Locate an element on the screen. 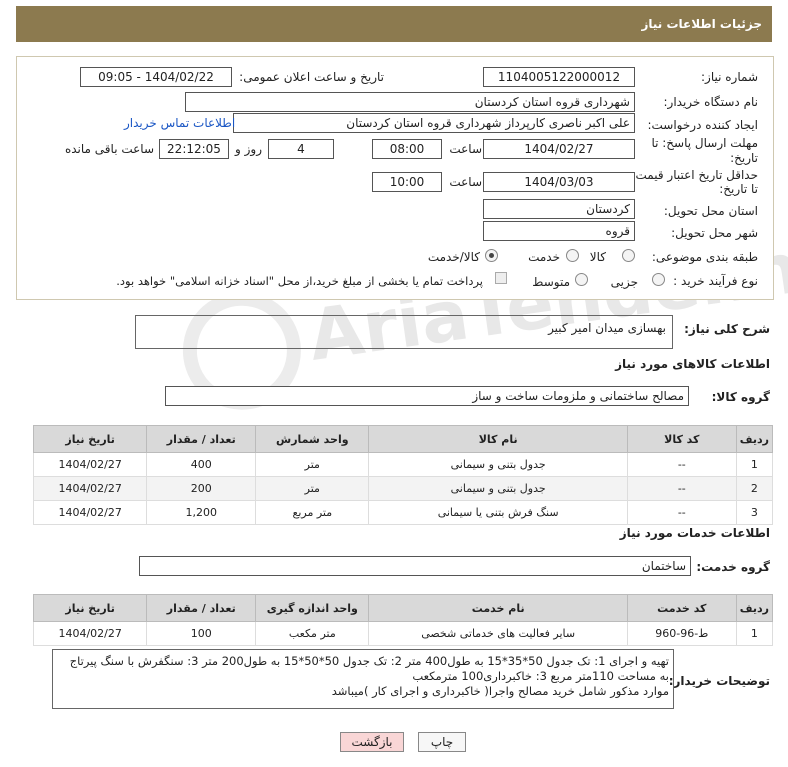 Image resolution: width=788 pixels, height=767 pixels. back-button: بازگشت is located at coordinates (372, 742).